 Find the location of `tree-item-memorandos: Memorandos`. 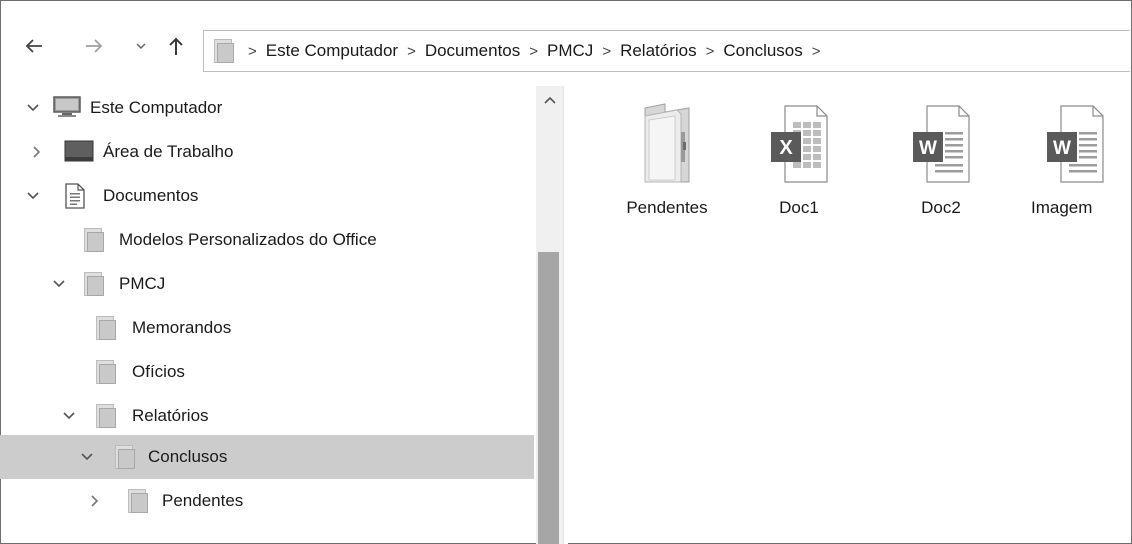

tree-item-memorandos: Memorandos is located at coordinates (267, 328).